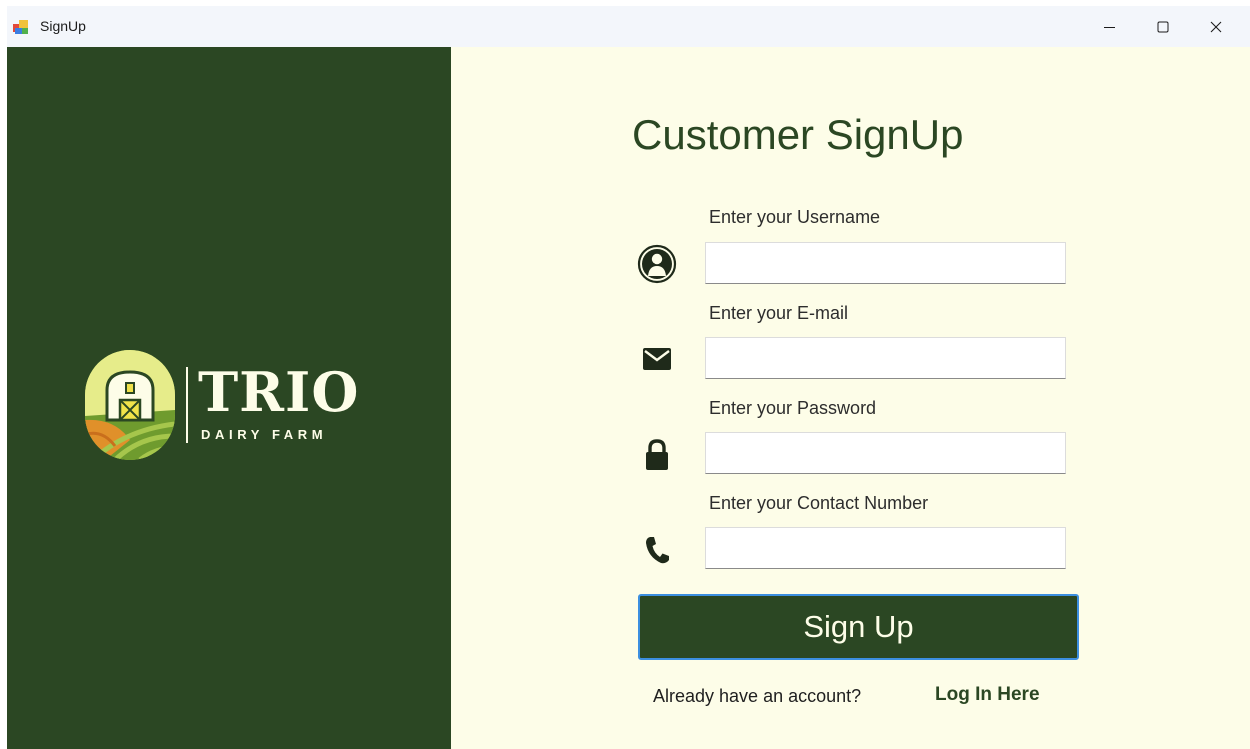 This screenshot has height=749, width=1250. Describe the element at coordinates (657, 455) in the screenshot. I see `lock-icon` at that location.